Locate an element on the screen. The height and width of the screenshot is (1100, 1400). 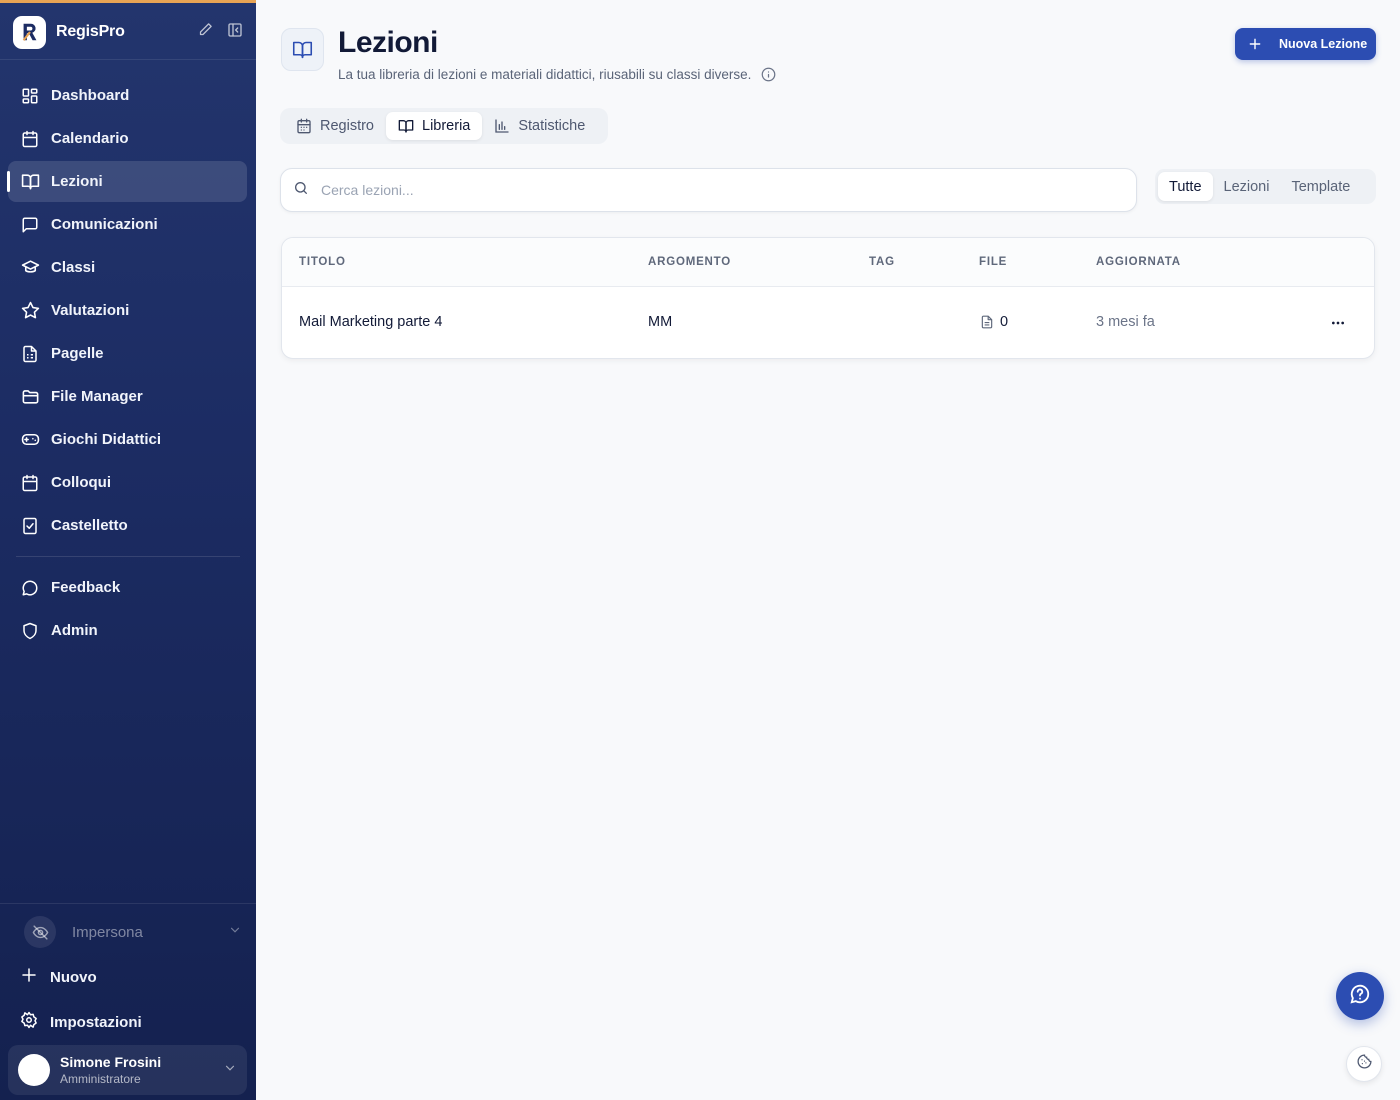
search-input is located at coordinates (711, 190).